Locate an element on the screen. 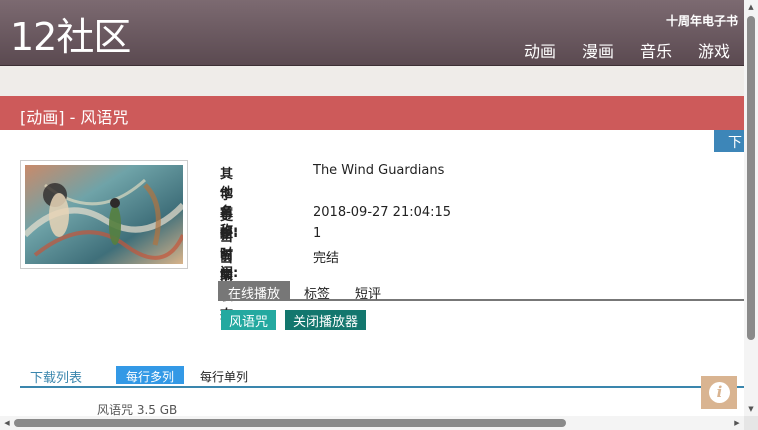 The width and height of the screenshot is (758, 430). download-list-header: 下载列表 每行多列 每行单列 is located at coordinates (382, 377).